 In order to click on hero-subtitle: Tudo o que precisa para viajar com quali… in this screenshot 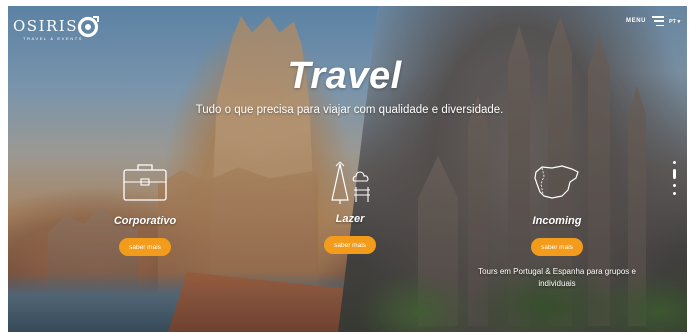, I will do `click(349, 110)`.